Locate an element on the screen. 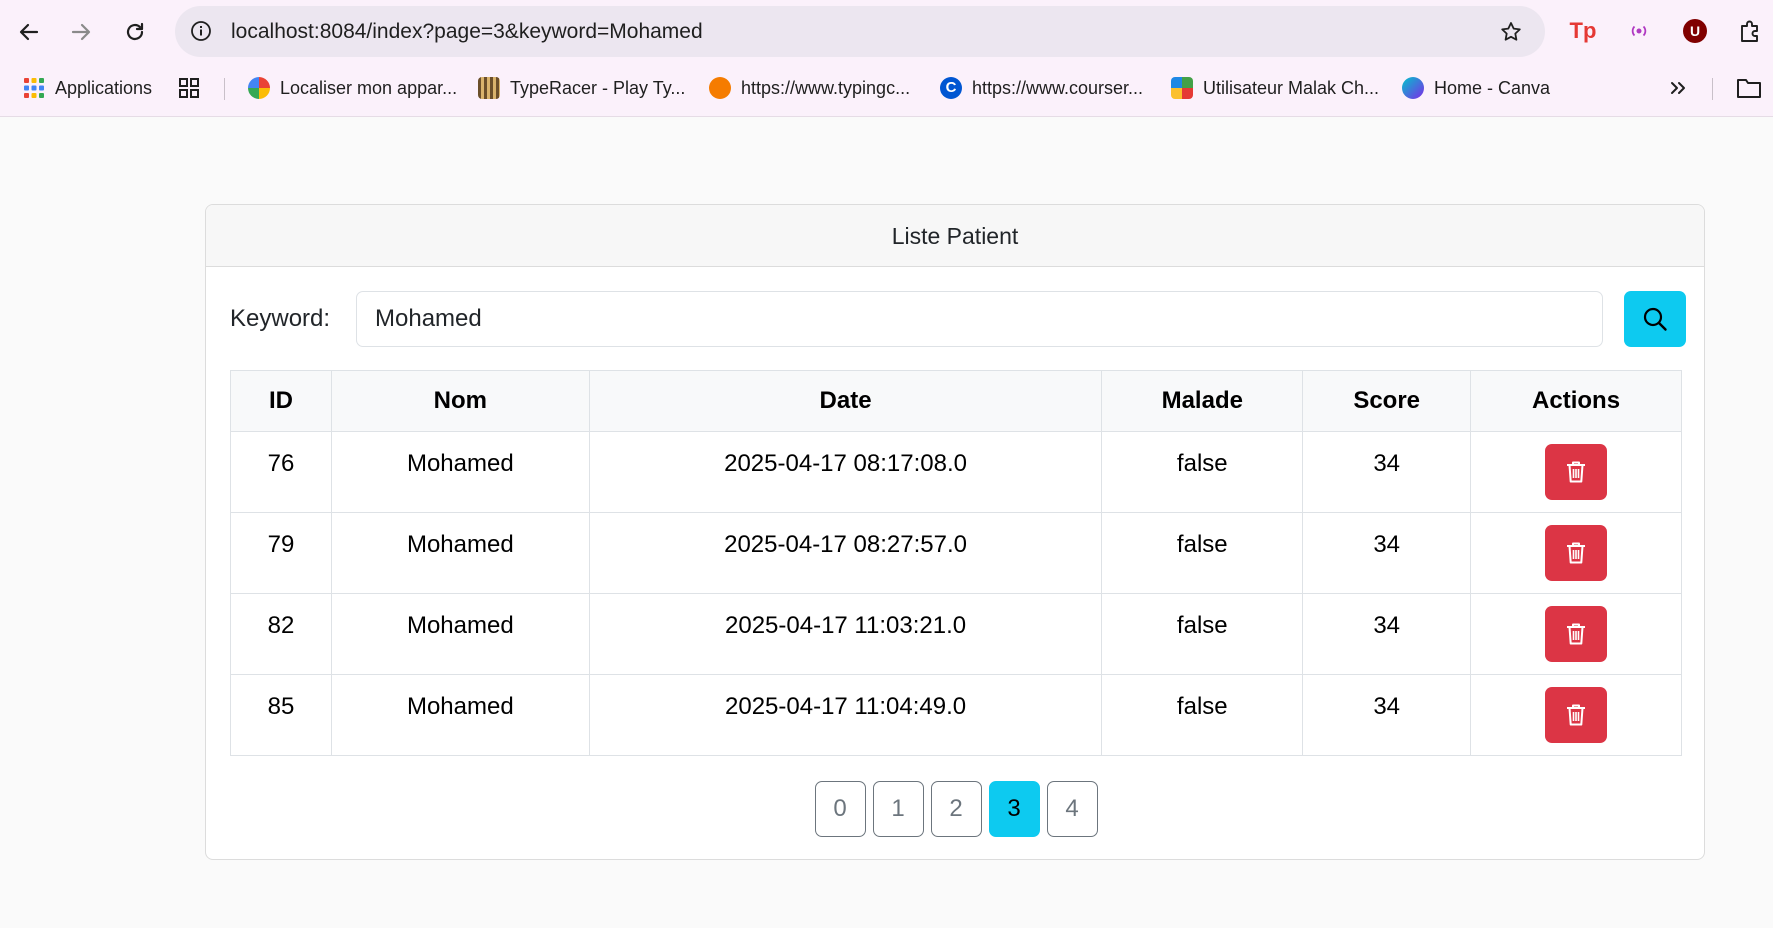 The width and height of the screenshot is (1773, 928). back-button is located at coordinates (29, 32).